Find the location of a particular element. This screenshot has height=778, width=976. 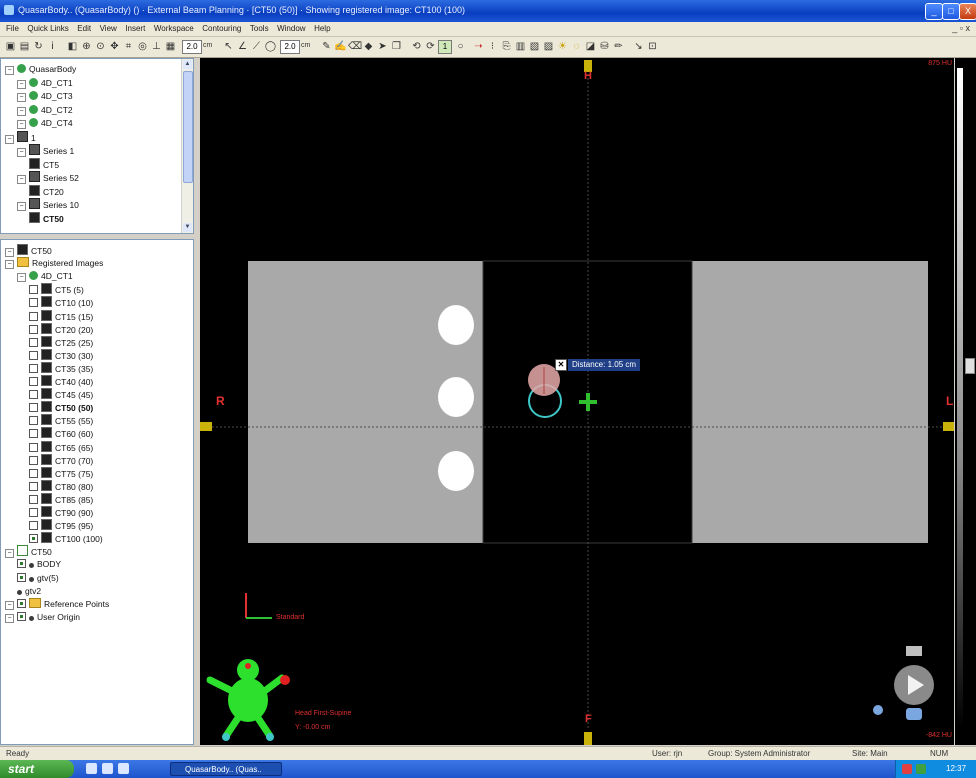

menu-quick-links: Quick Links is located at coordinates (47, 28).